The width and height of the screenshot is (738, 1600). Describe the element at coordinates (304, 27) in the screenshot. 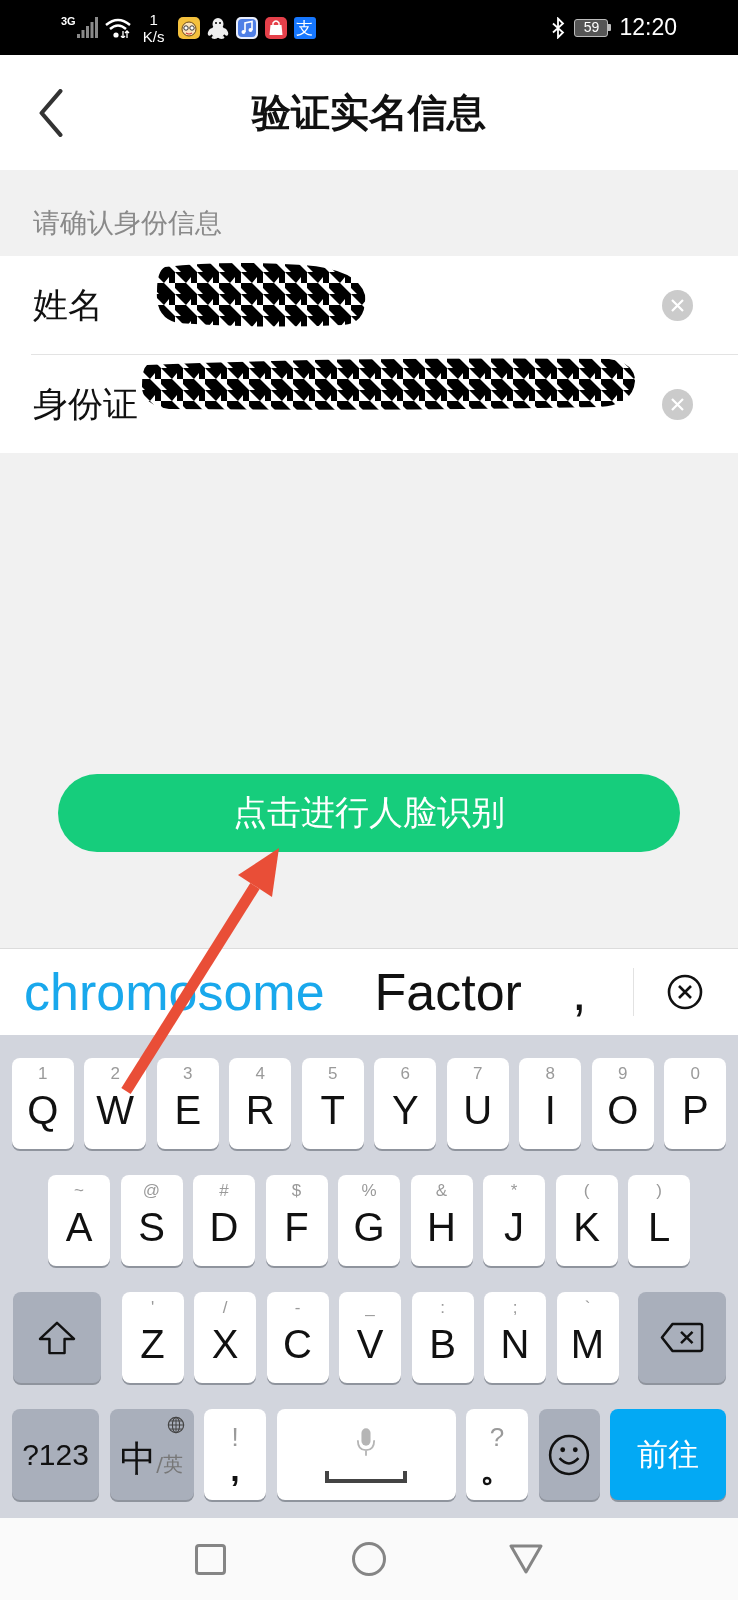

I see `character-app-icon: 支` at that location.